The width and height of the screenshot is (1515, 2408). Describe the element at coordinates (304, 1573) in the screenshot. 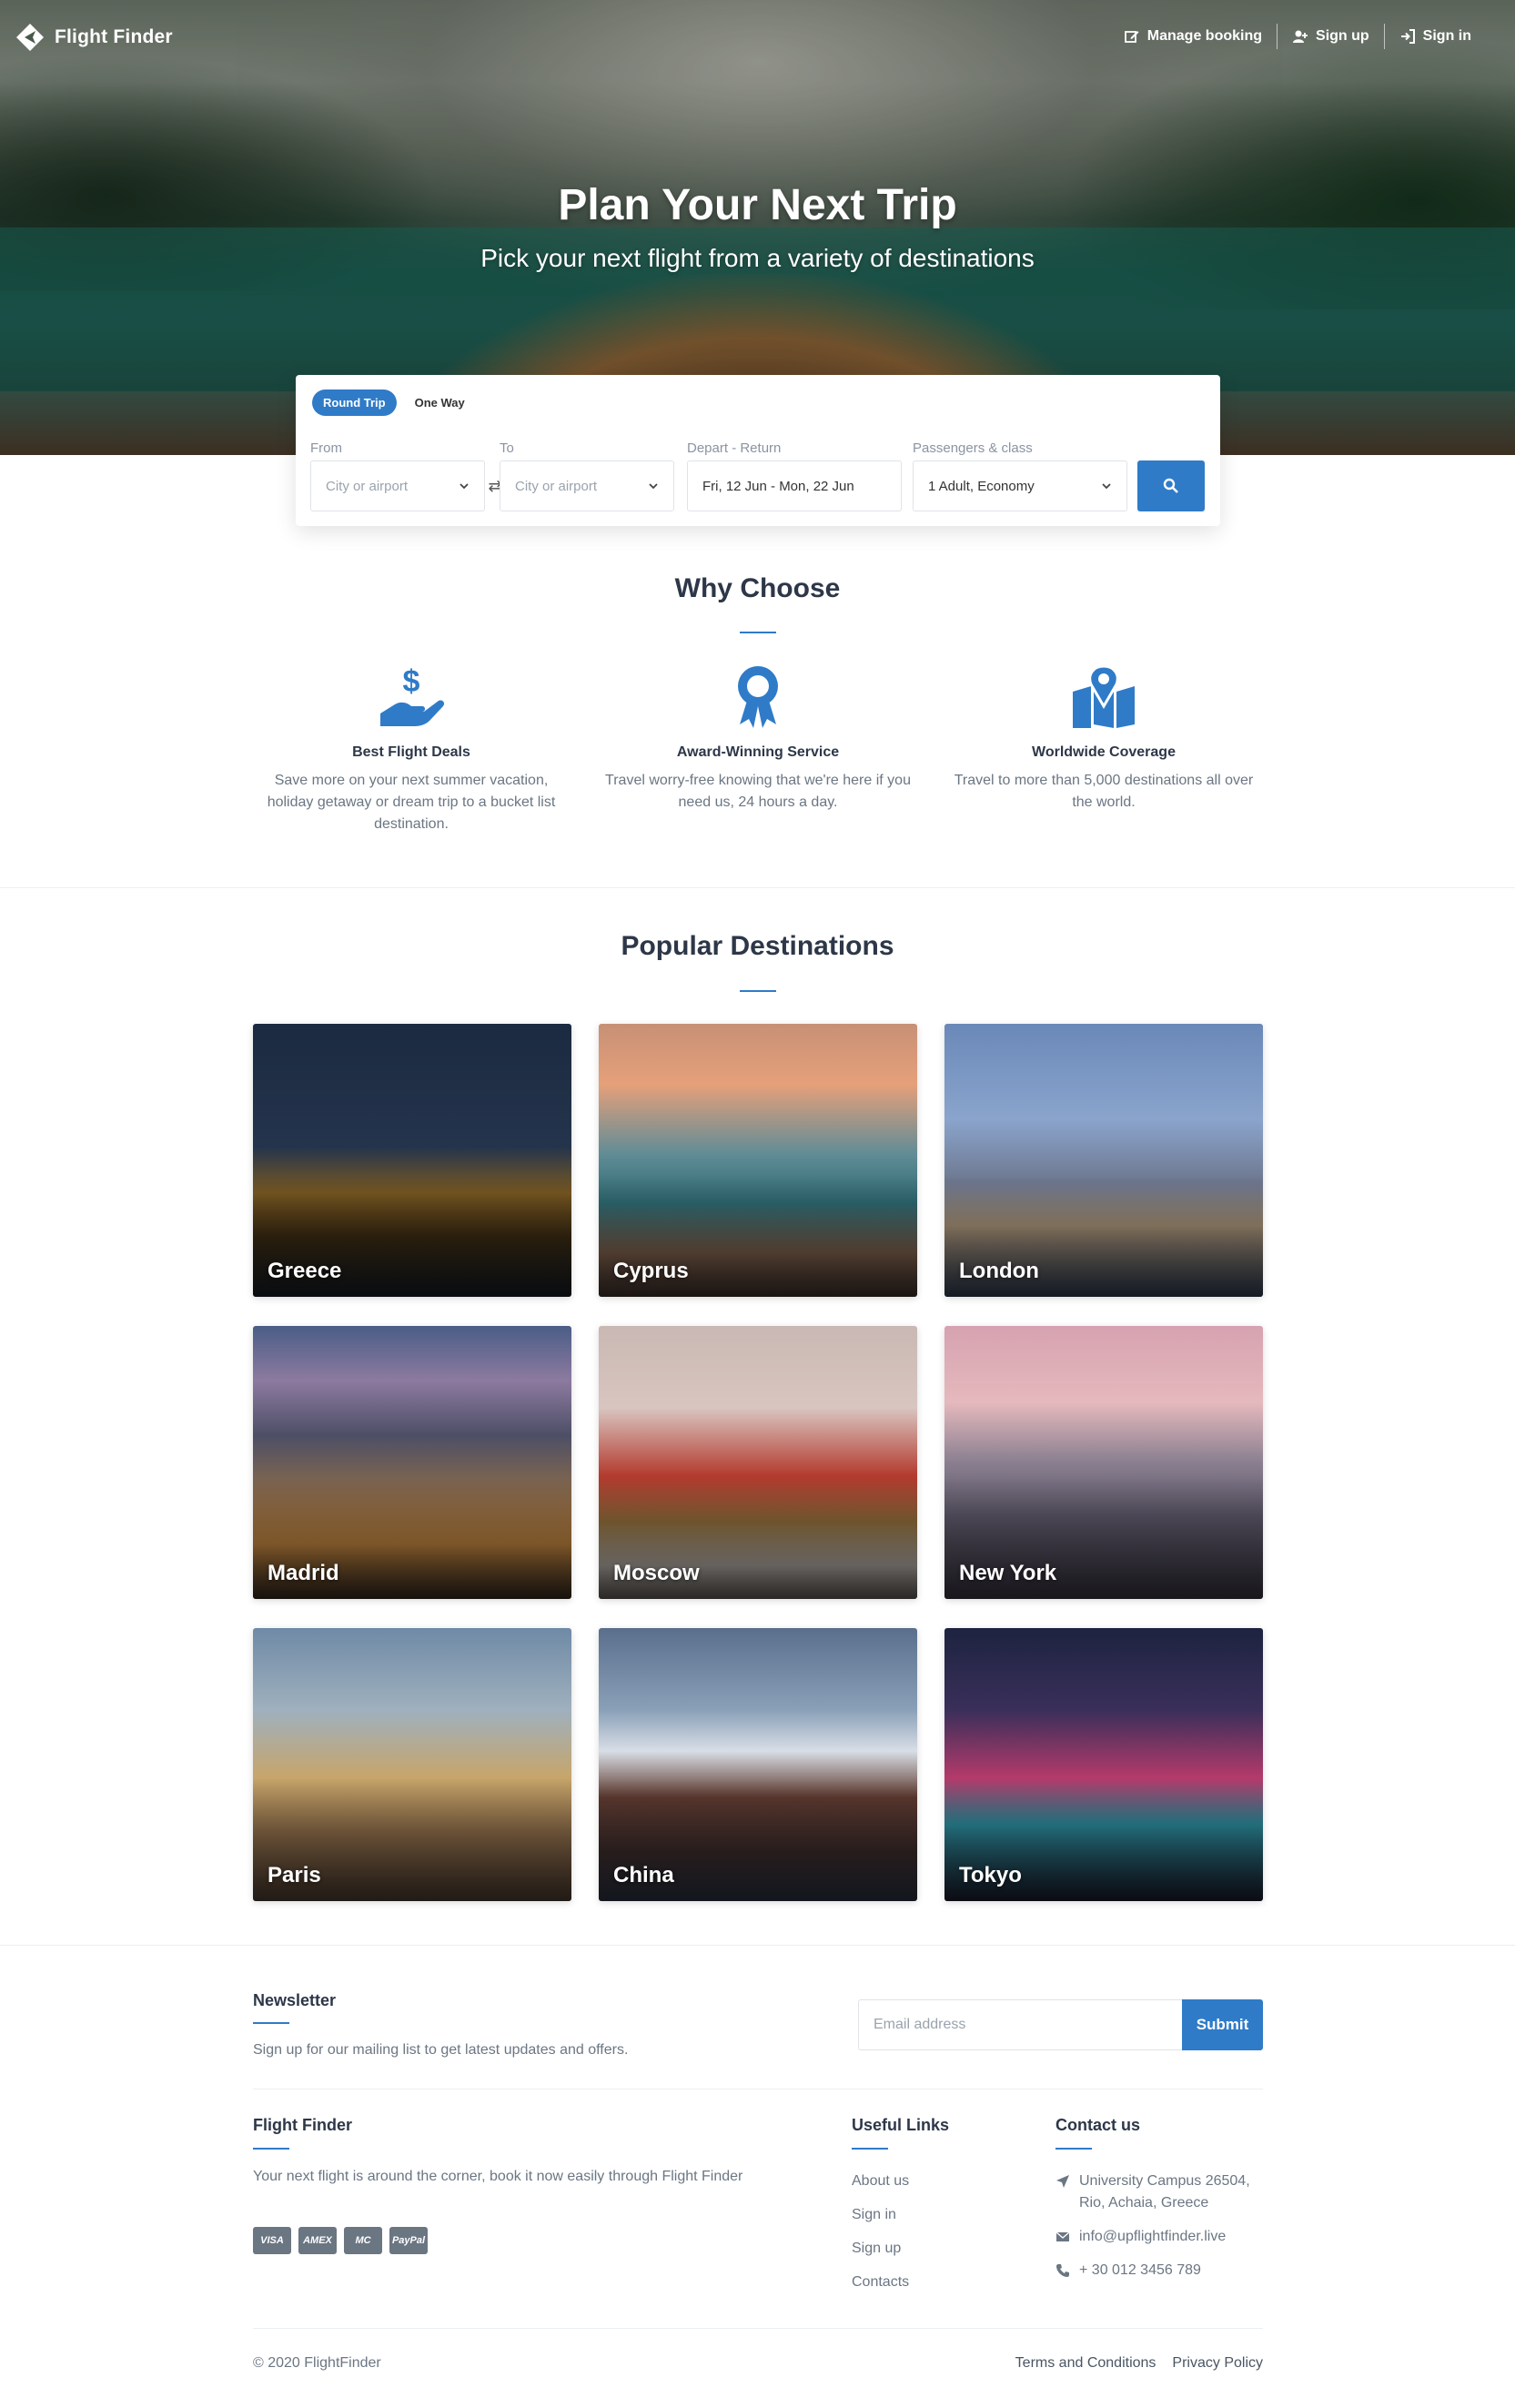

I see `destination-name: Madrid` at that location.